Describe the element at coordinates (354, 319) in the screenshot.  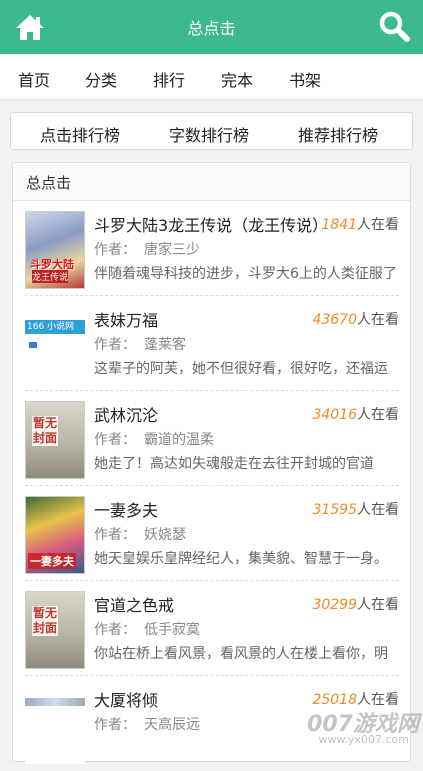
I see `reader-count: 43670人在看` at that location.